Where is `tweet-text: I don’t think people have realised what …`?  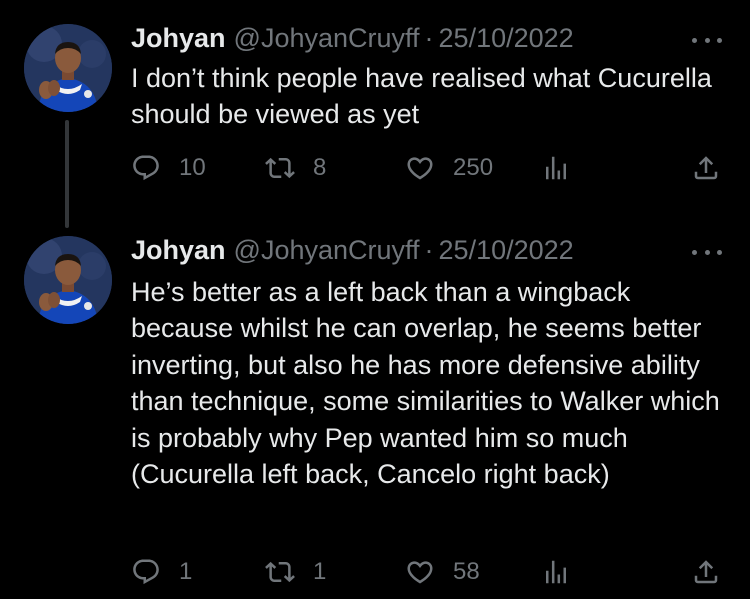
tweet-text: I don’t think people have realised what … is located at coordinates (421, 96).